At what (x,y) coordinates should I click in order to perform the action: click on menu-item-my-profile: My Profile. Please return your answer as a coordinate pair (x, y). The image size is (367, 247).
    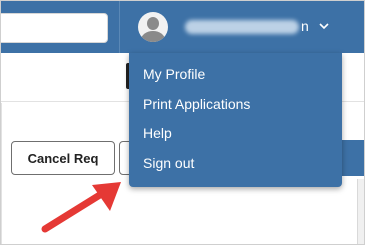
    Looking at the image, I should click on (174, 76).